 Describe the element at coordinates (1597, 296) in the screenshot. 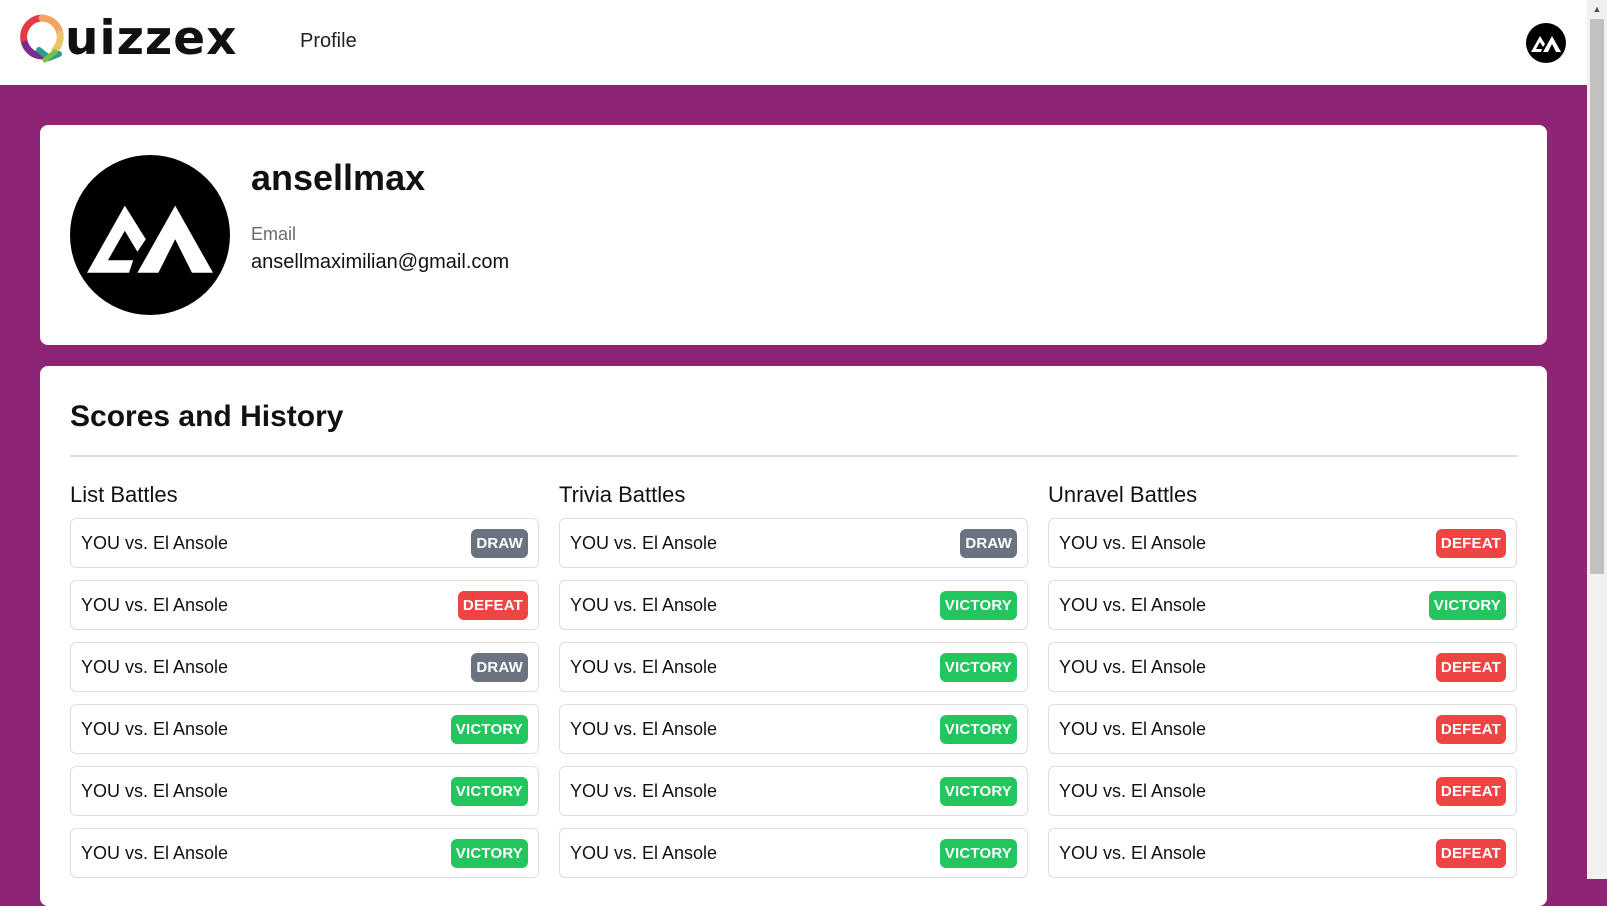

I see `scrollbar-thumb` at that location.